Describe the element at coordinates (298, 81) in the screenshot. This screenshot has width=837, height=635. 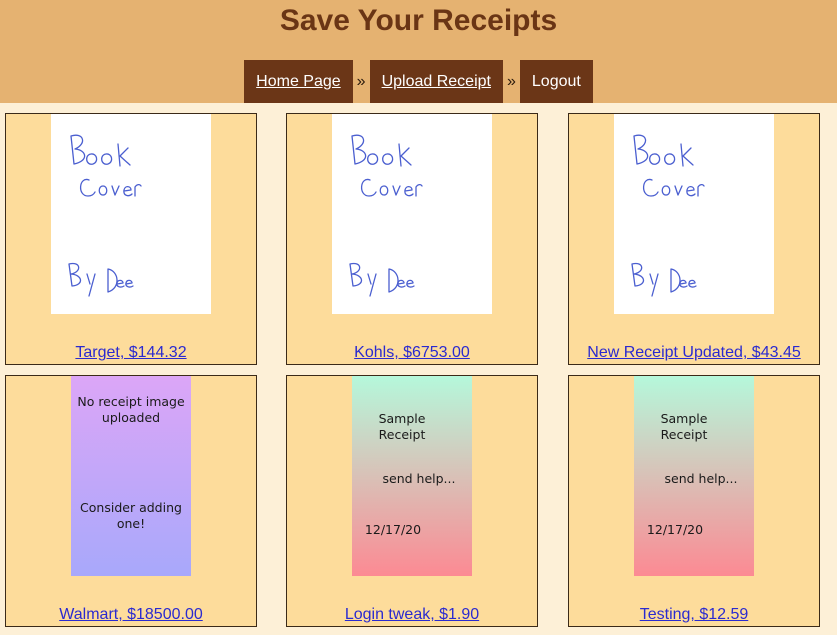
I see `nav-home-link: Home Page` at that location.